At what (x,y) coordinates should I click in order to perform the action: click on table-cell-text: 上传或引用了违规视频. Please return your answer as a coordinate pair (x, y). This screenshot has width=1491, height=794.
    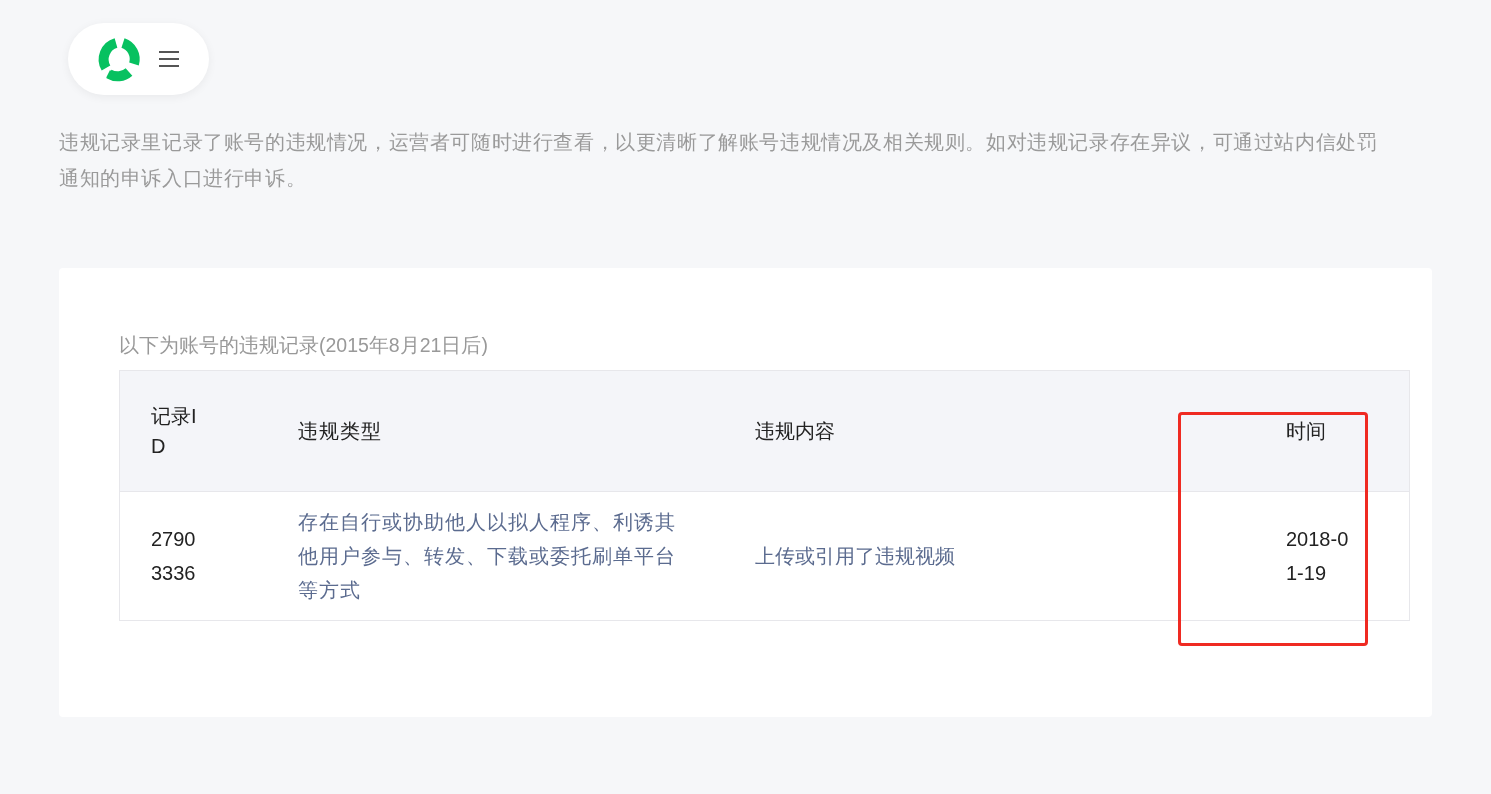
    Looking at the image, I should click on (855, 556).